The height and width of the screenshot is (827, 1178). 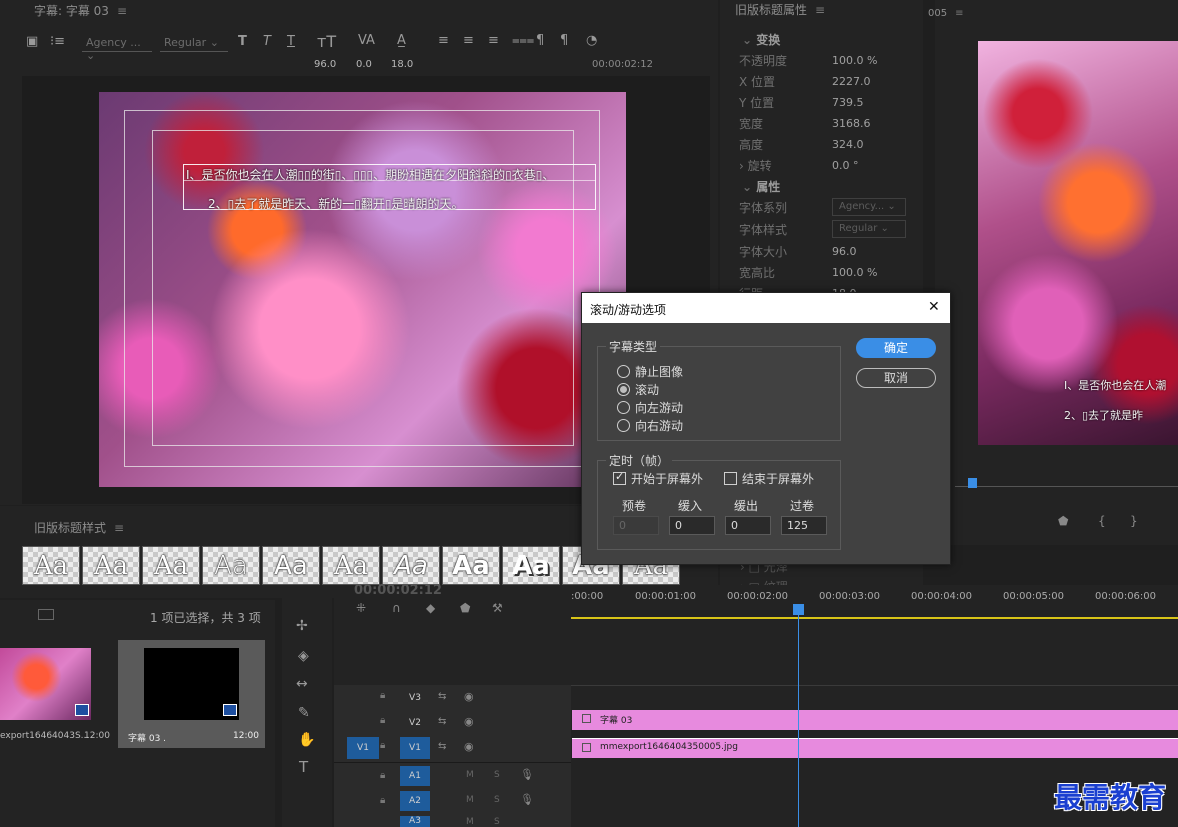 I want to click on font-style-select: Regular ⌄, so click(x=194, y=44).